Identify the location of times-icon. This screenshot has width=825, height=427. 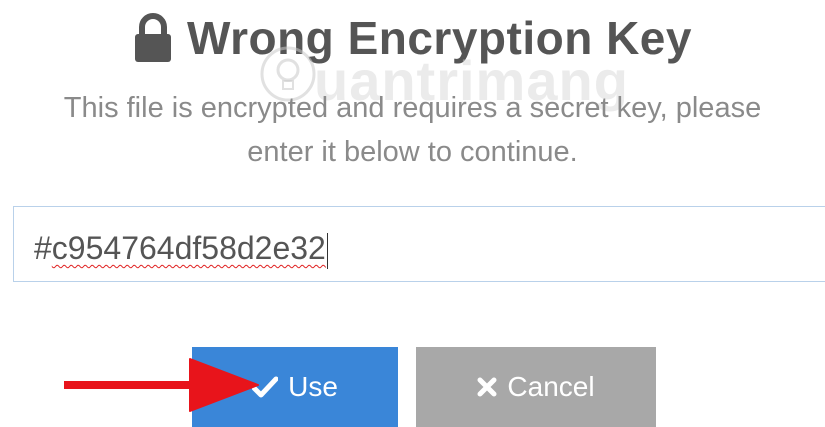
(487, 387).